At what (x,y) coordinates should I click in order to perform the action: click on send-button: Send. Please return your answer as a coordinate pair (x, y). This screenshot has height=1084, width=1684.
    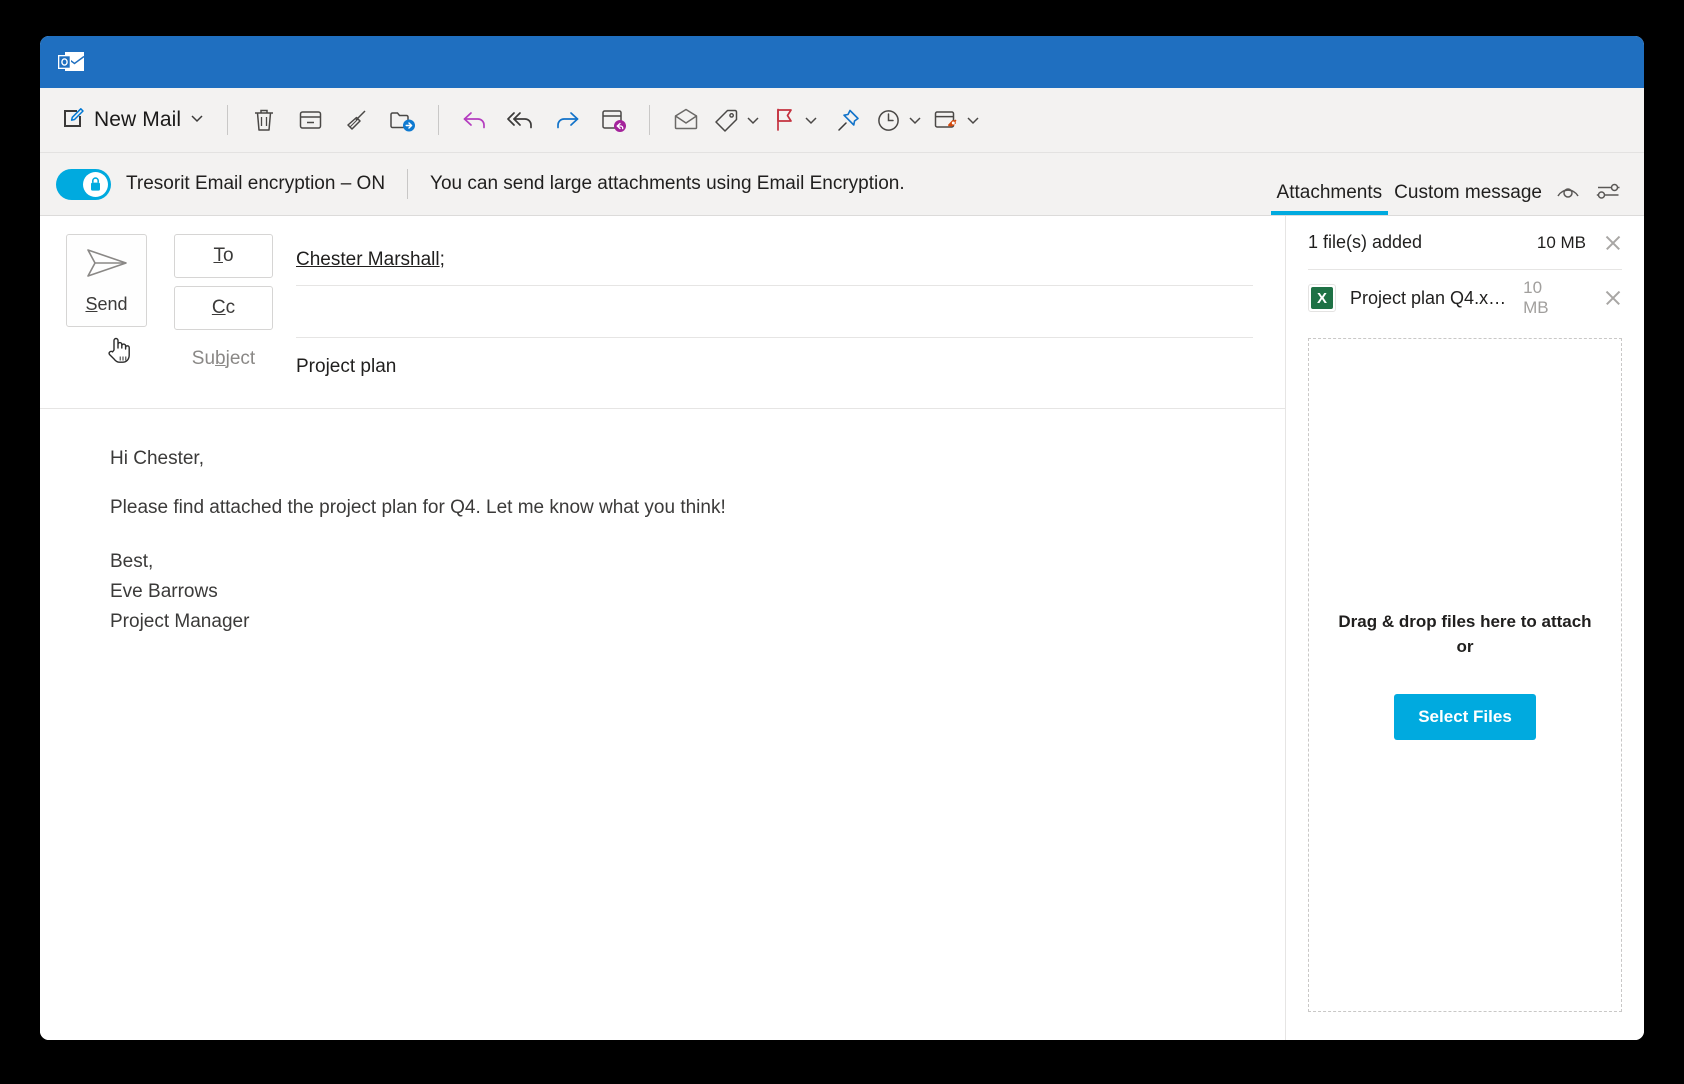
    Looking at the image, I should click on (106, 280).